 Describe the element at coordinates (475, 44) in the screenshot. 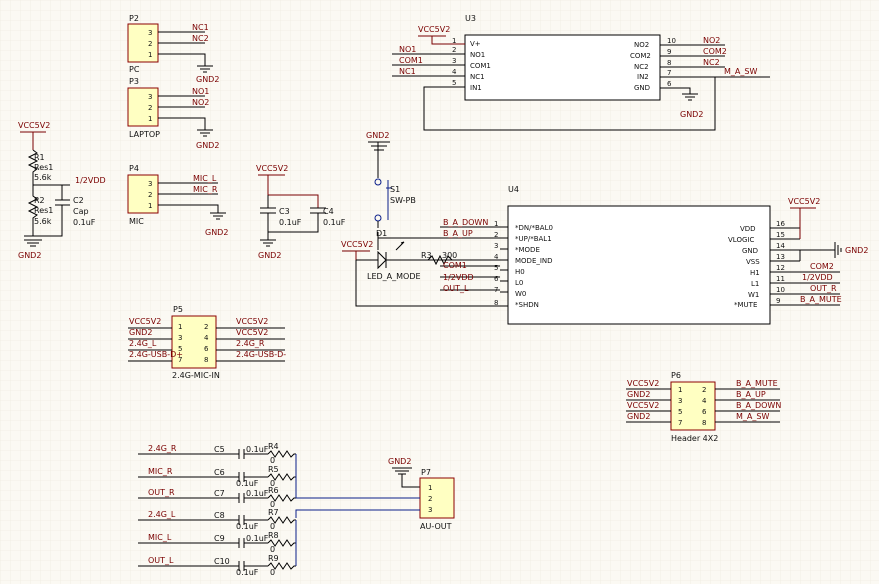

I see `u3-pin-1-name: V+` at that location.